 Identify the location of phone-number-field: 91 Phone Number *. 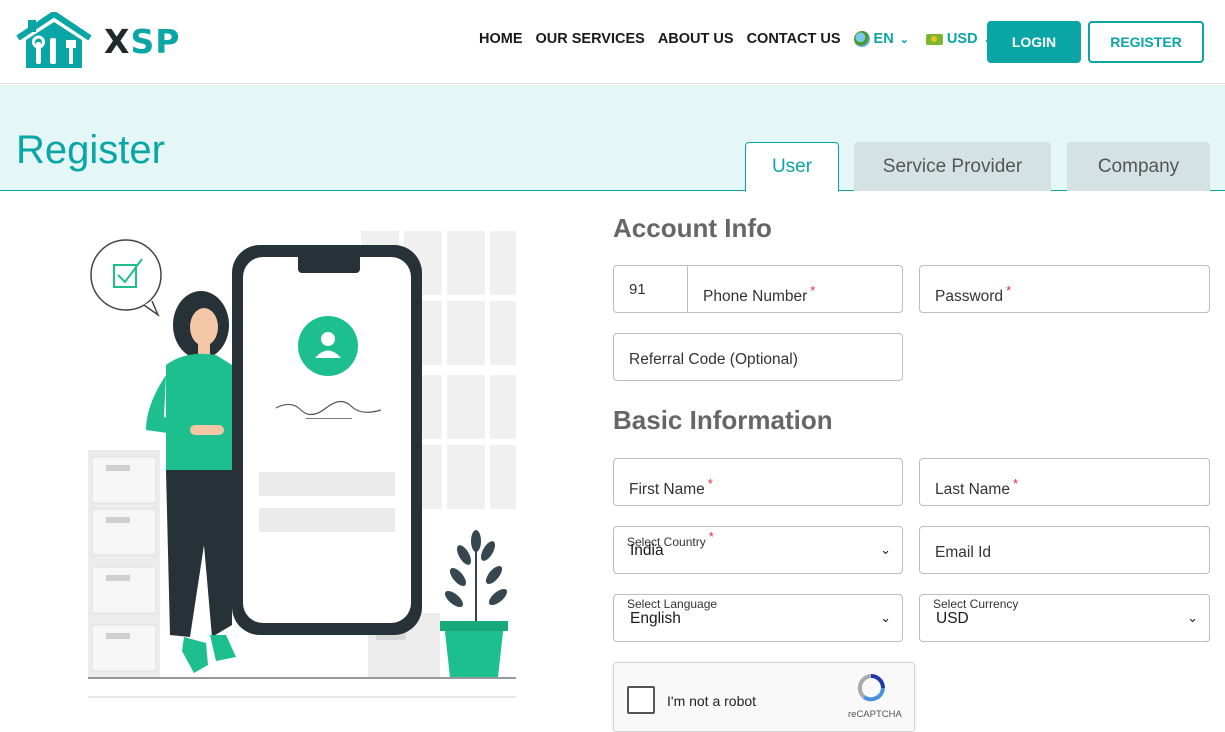
(758, 289).